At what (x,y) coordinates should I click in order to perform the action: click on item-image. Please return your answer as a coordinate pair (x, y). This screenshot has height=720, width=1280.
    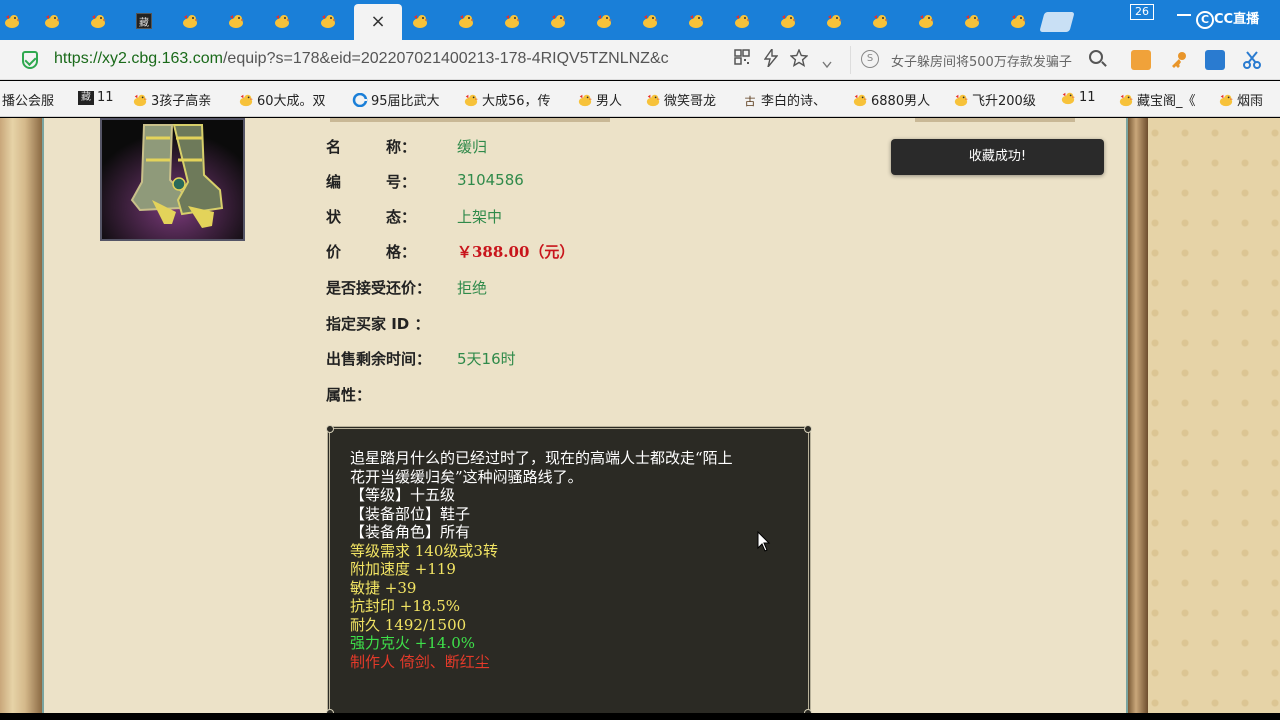
    Looking at the image, I should click on (172, 179).